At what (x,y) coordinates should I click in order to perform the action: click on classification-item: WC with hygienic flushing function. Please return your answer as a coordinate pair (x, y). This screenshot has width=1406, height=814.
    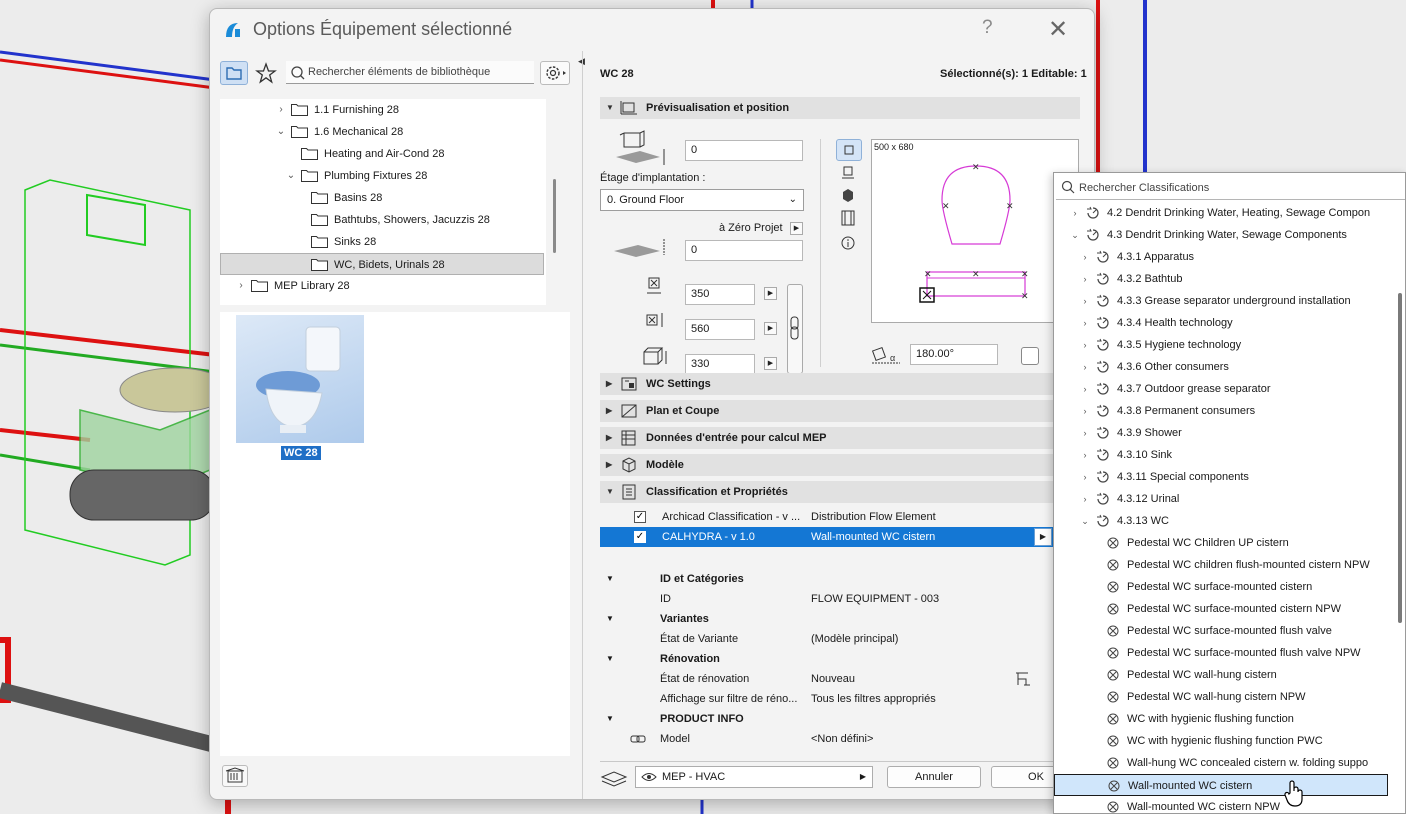
    Looking at the image, I should click on (1224, 719).